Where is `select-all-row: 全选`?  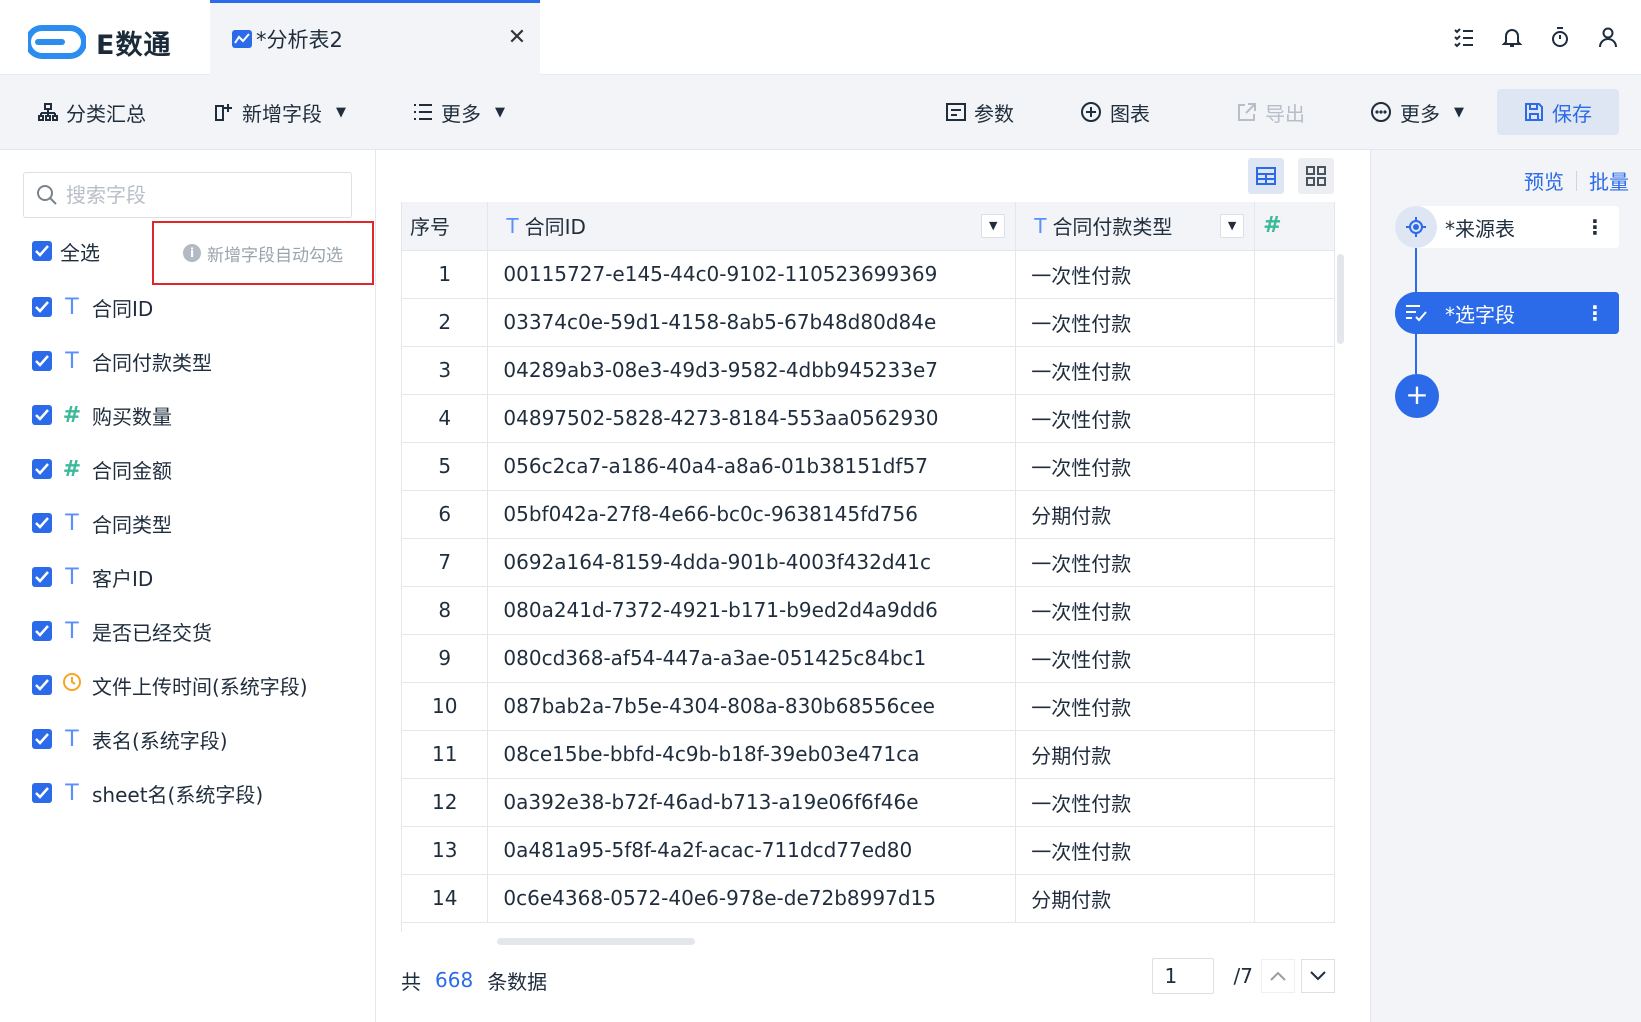 select-all-row: 全选 is located at coordinates (66, 251).